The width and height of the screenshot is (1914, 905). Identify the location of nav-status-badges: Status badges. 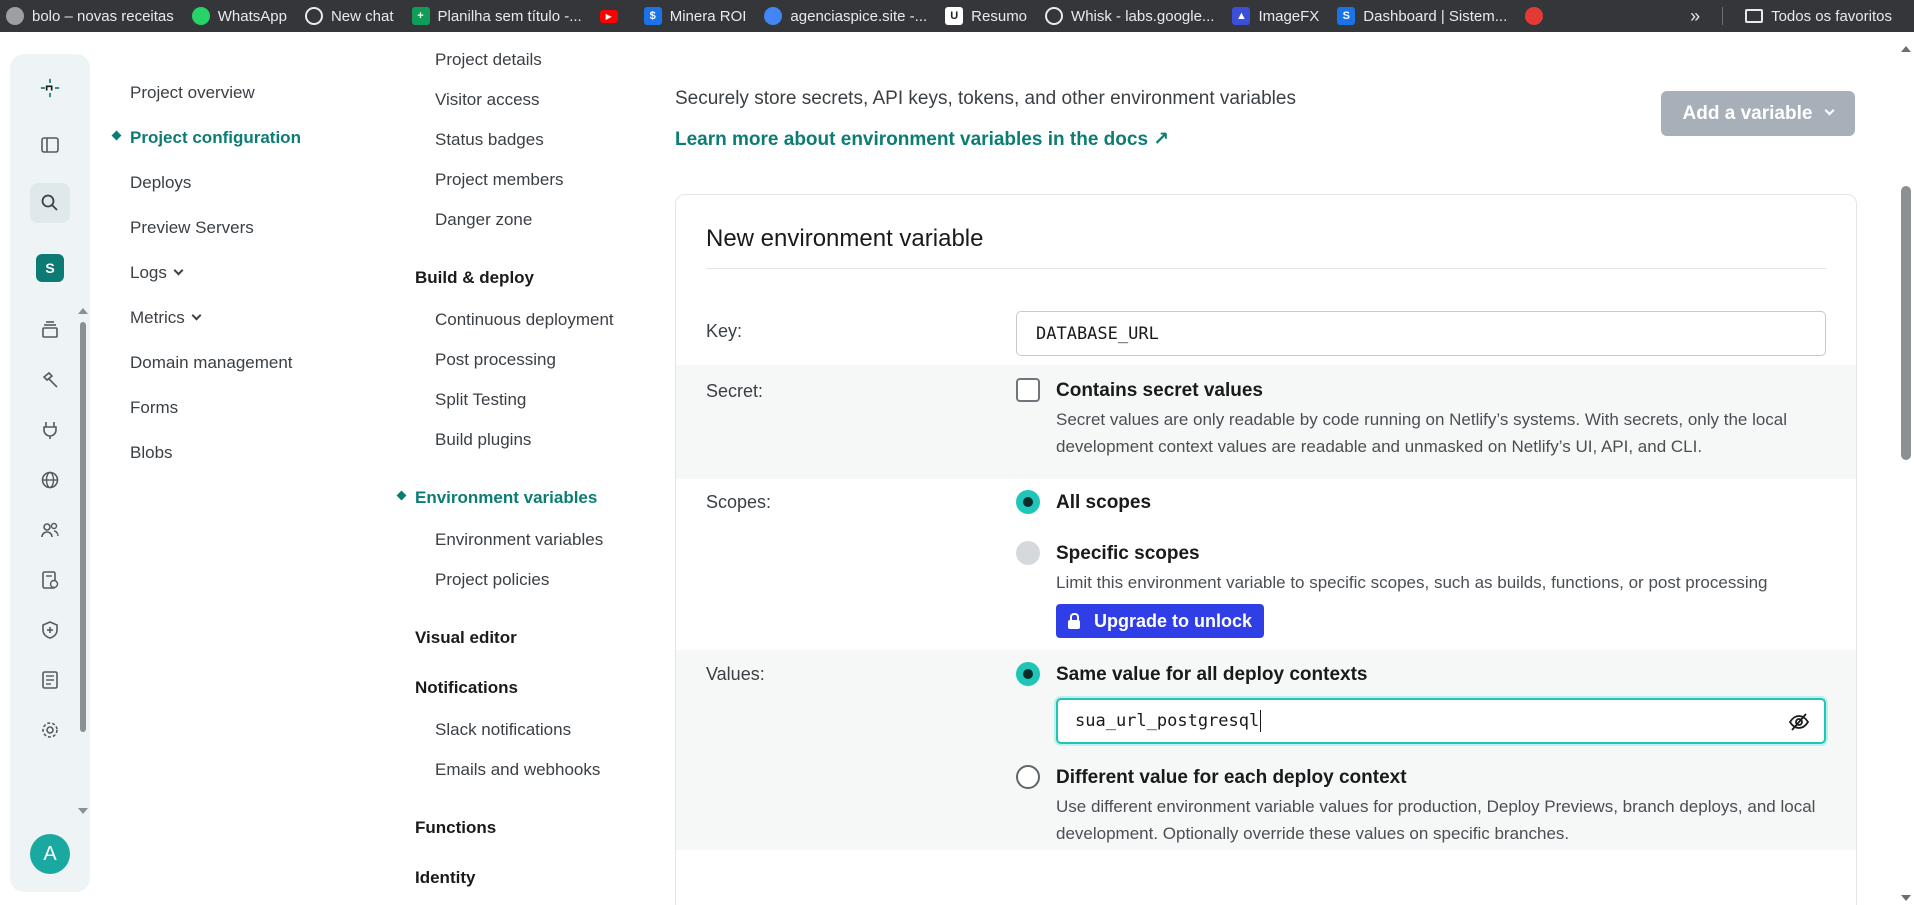
(489, 140).